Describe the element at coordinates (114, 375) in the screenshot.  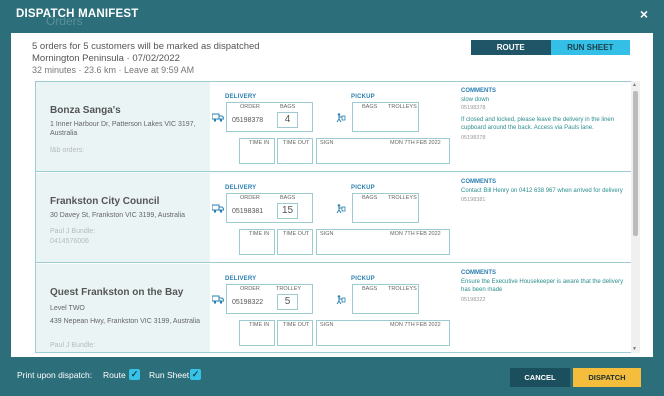
I see `route-checkbox-label: Route` at that location.